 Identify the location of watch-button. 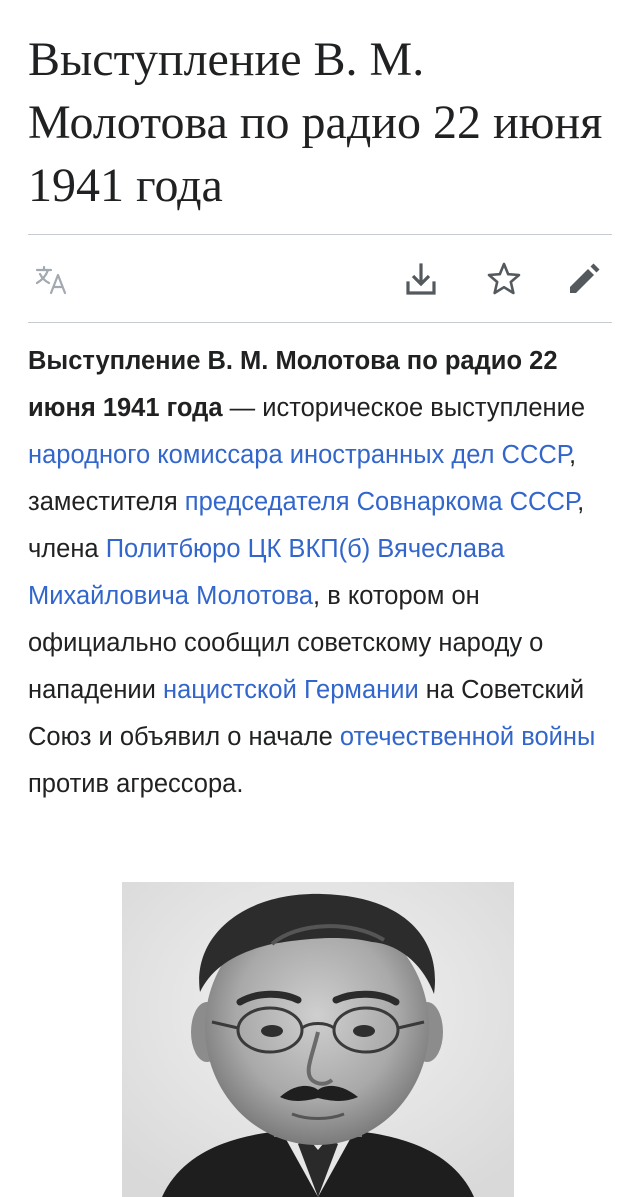
(504, 279).